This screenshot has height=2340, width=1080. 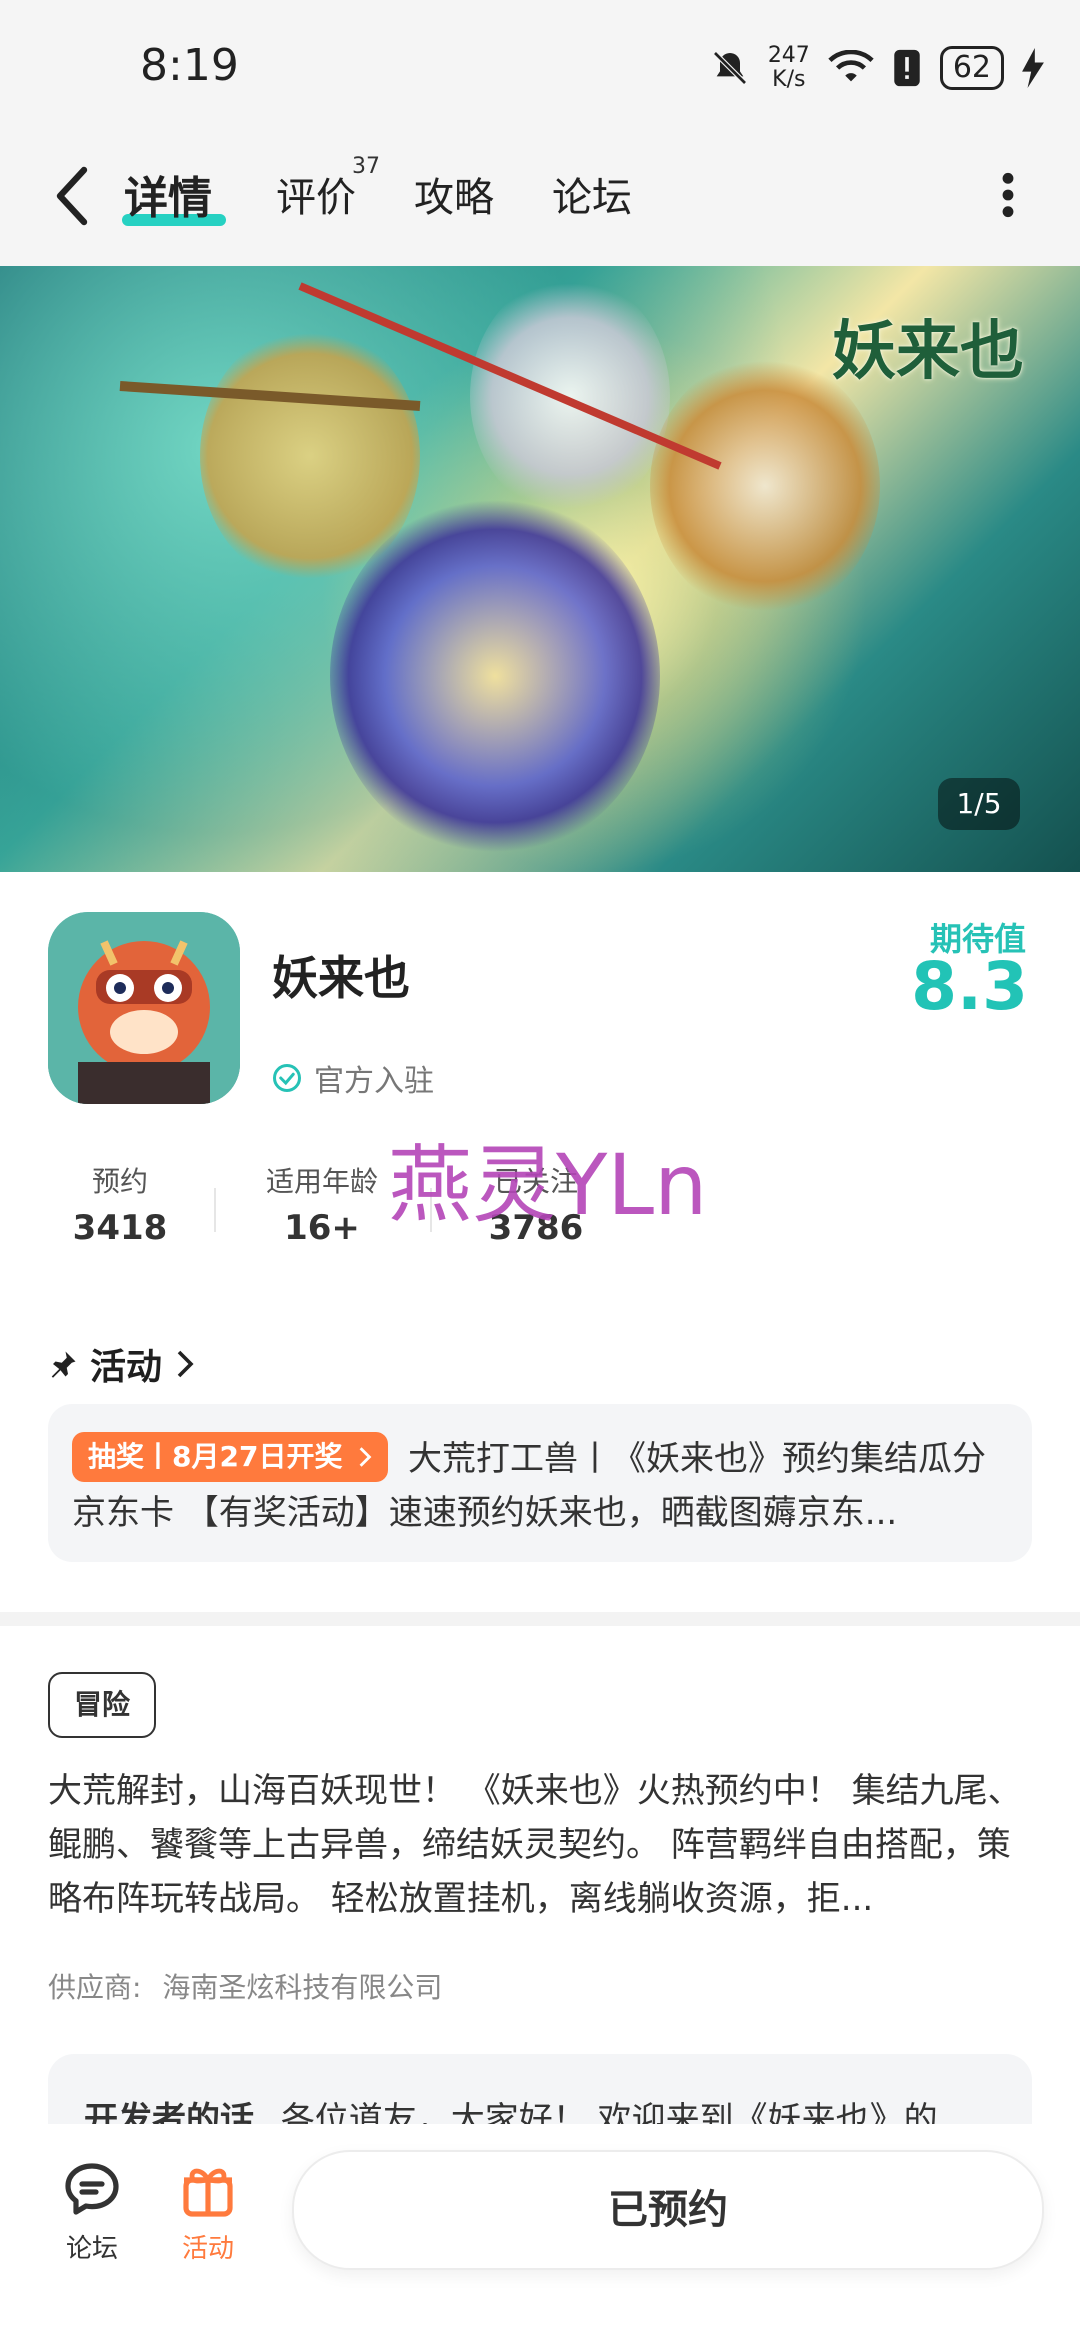 I want to click on banner-page-counter: 1/5, so click(x=979, y=804).